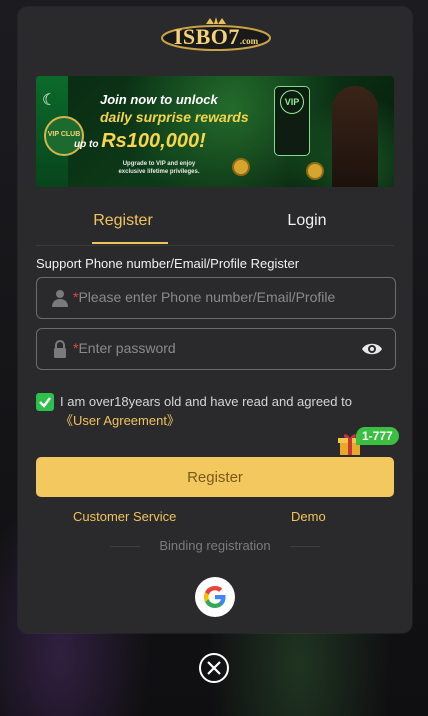 The width and height of the screenshot is (428, 716). I want to click on password-placeholder: *Enter password, so click(124, 348).